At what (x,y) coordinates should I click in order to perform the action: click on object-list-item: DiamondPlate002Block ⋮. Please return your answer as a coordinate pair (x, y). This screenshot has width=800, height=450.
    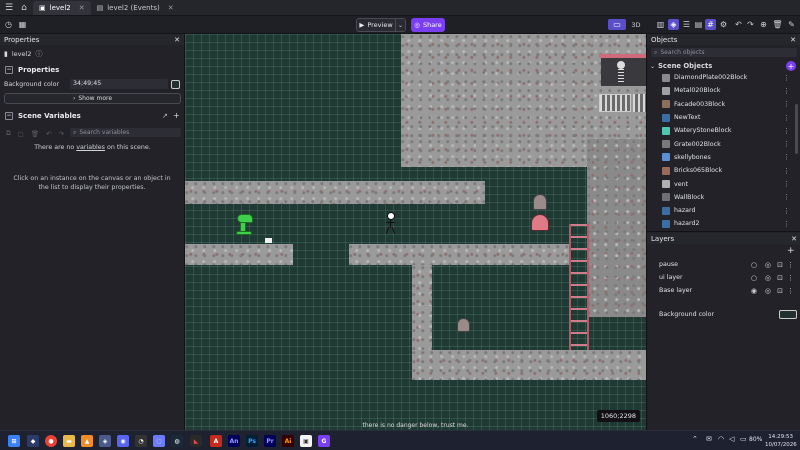
    Looking at the image, I should click on (723, 77).